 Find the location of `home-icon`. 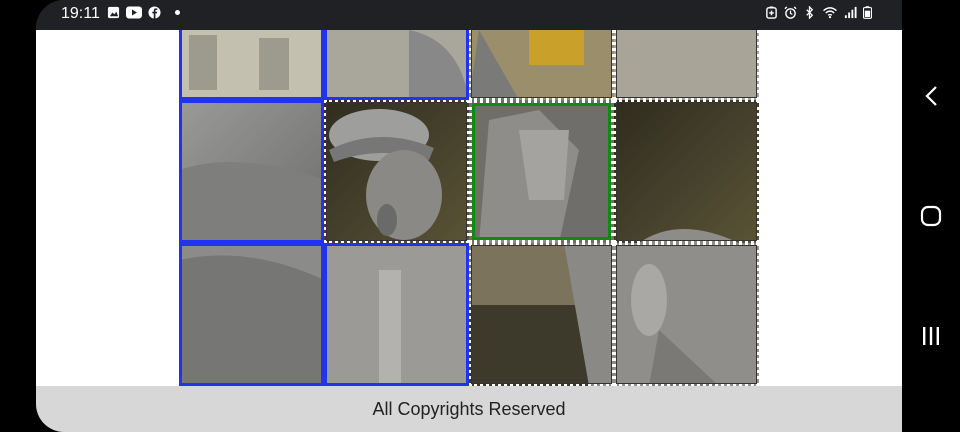

home-icon is located at coordinates (931, 216).